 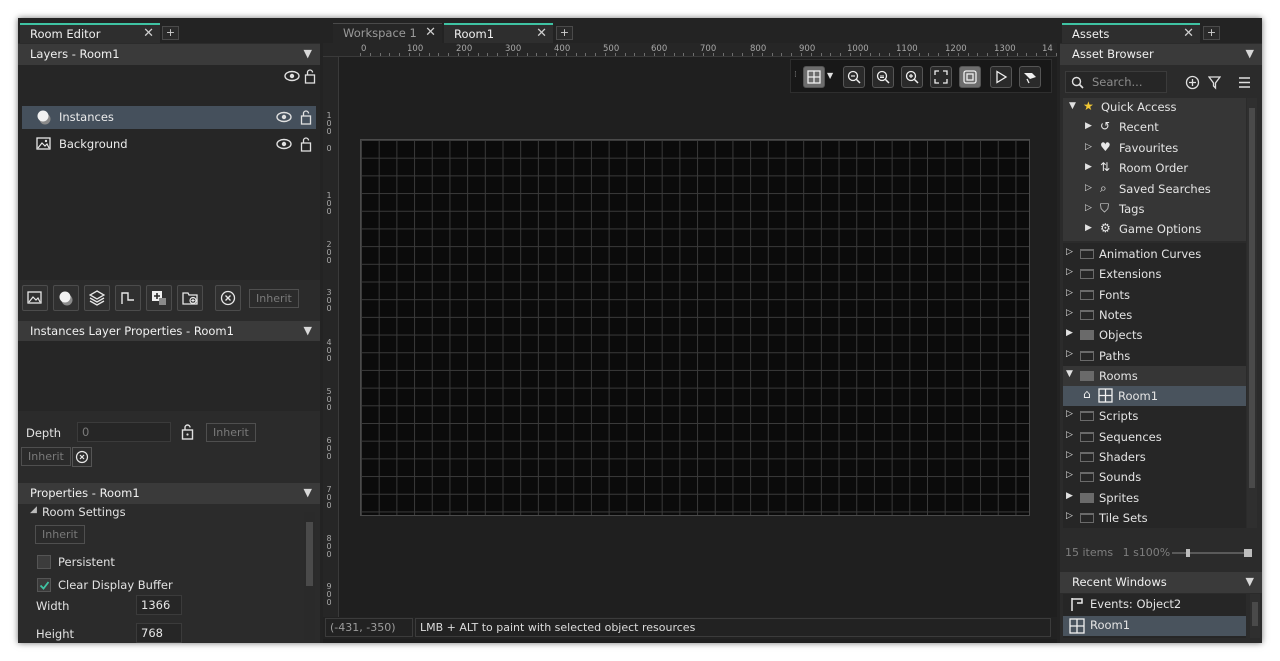 What do you see at coordinates (159, 605) in the screenshot?
I see `width-input: 1366` at bounding box center [159, 605].